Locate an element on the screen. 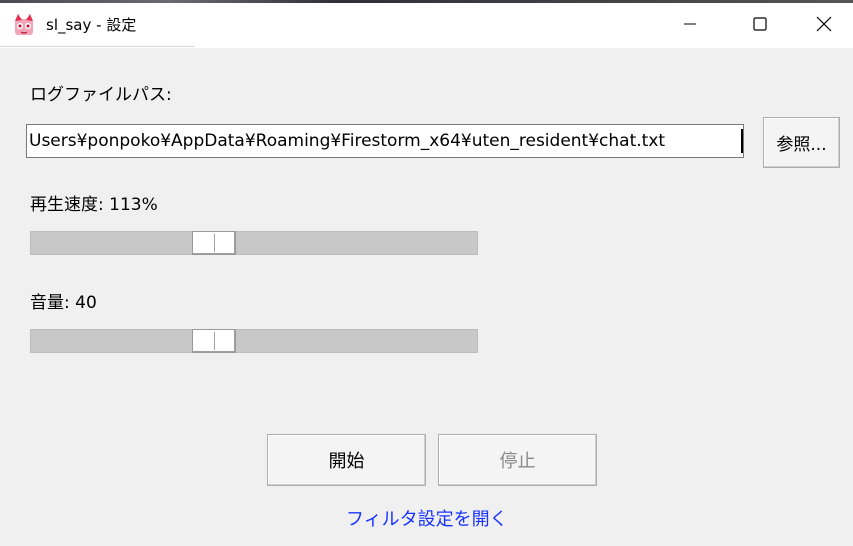 Image resolution: width=853 pixels, height=546 pixels. speed-label: 再生速度: 113% is located at coordinates (94, 202).